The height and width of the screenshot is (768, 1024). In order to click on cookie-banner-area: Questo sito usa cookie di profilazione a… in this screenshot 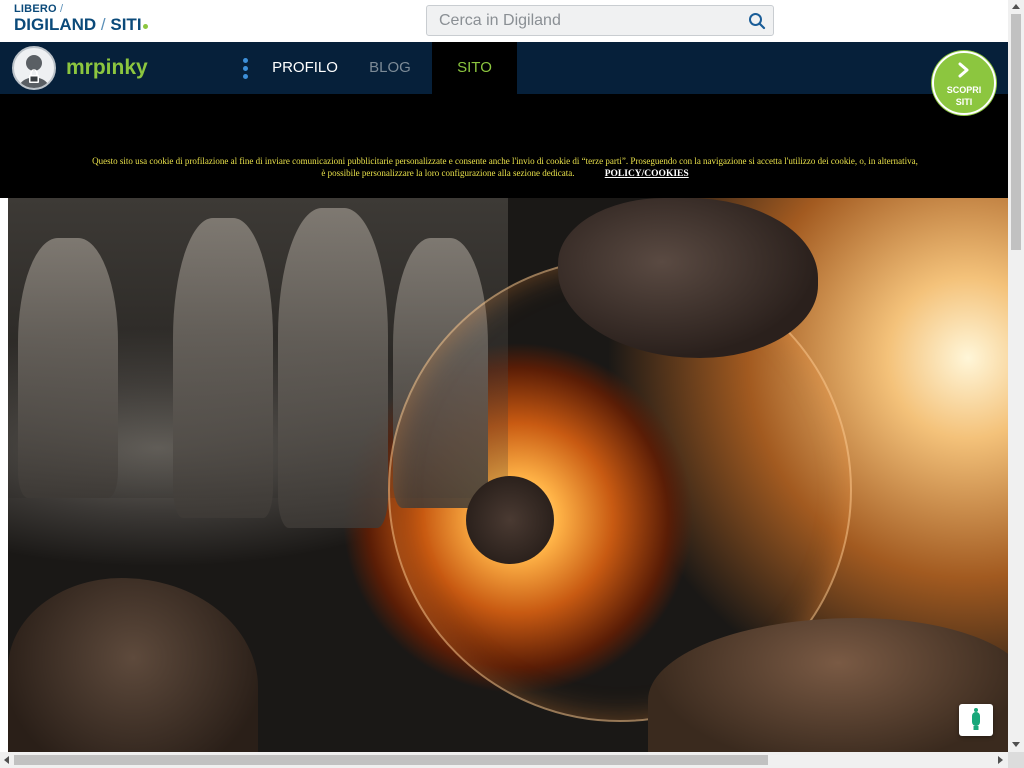, I will do `click(504, 146)`.